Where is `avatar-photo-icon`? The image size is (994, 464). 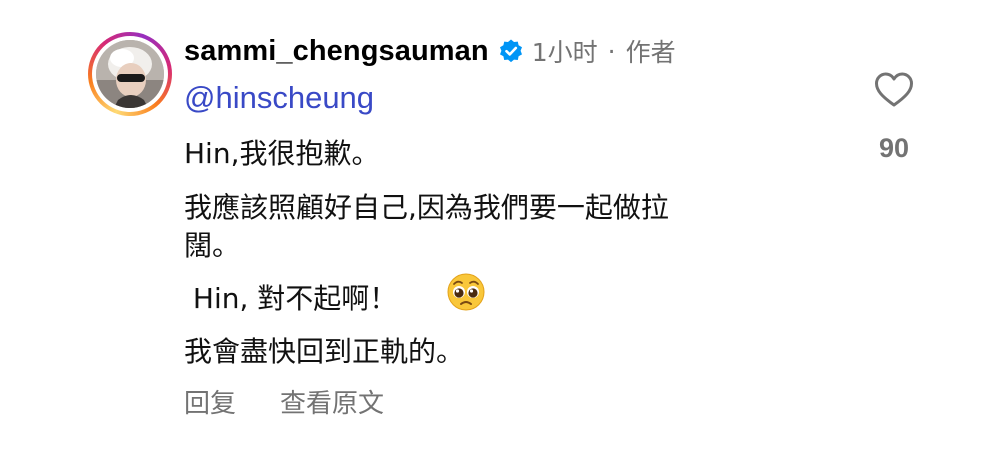 avatar-photo-icon is located at coordinates (130, 74).